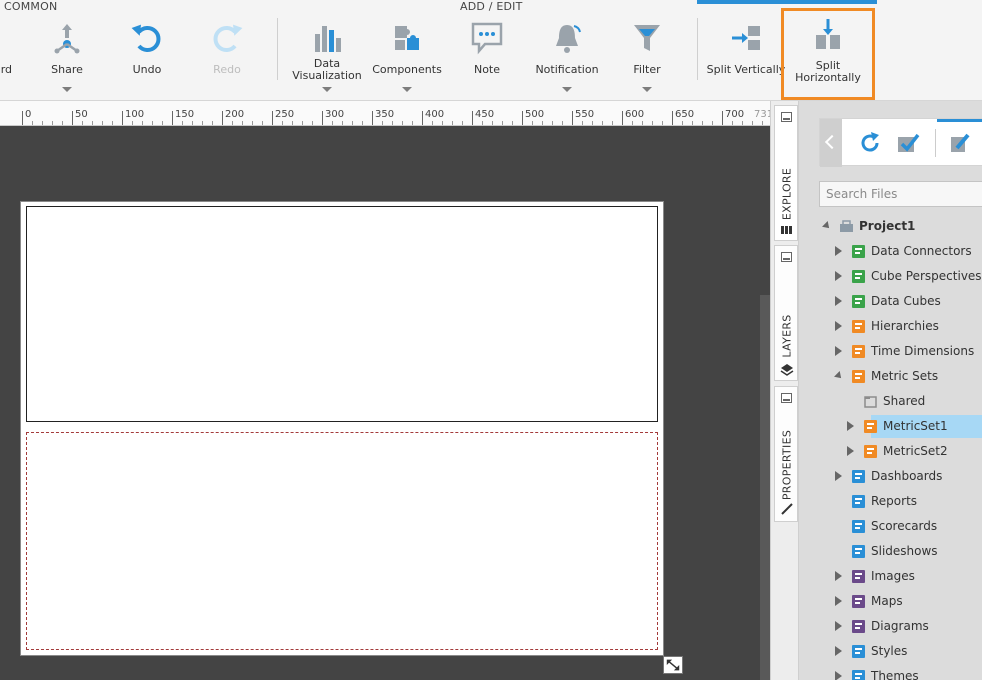  Describe the element at coordinates (147, 69) in the screenshot. I see `undo-label: Undo` at that location.